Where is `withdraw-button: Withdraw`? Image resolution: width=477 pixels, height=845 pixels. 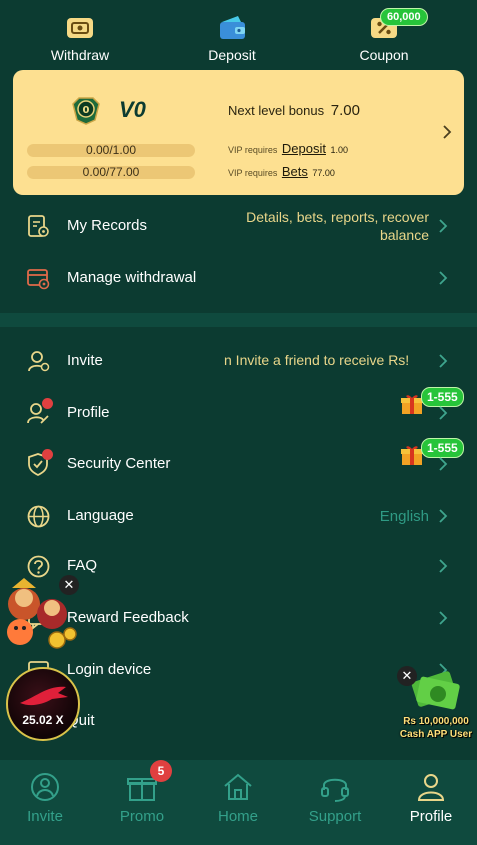 withdraw-button: Withdraw is located at coordinates (80, 37).